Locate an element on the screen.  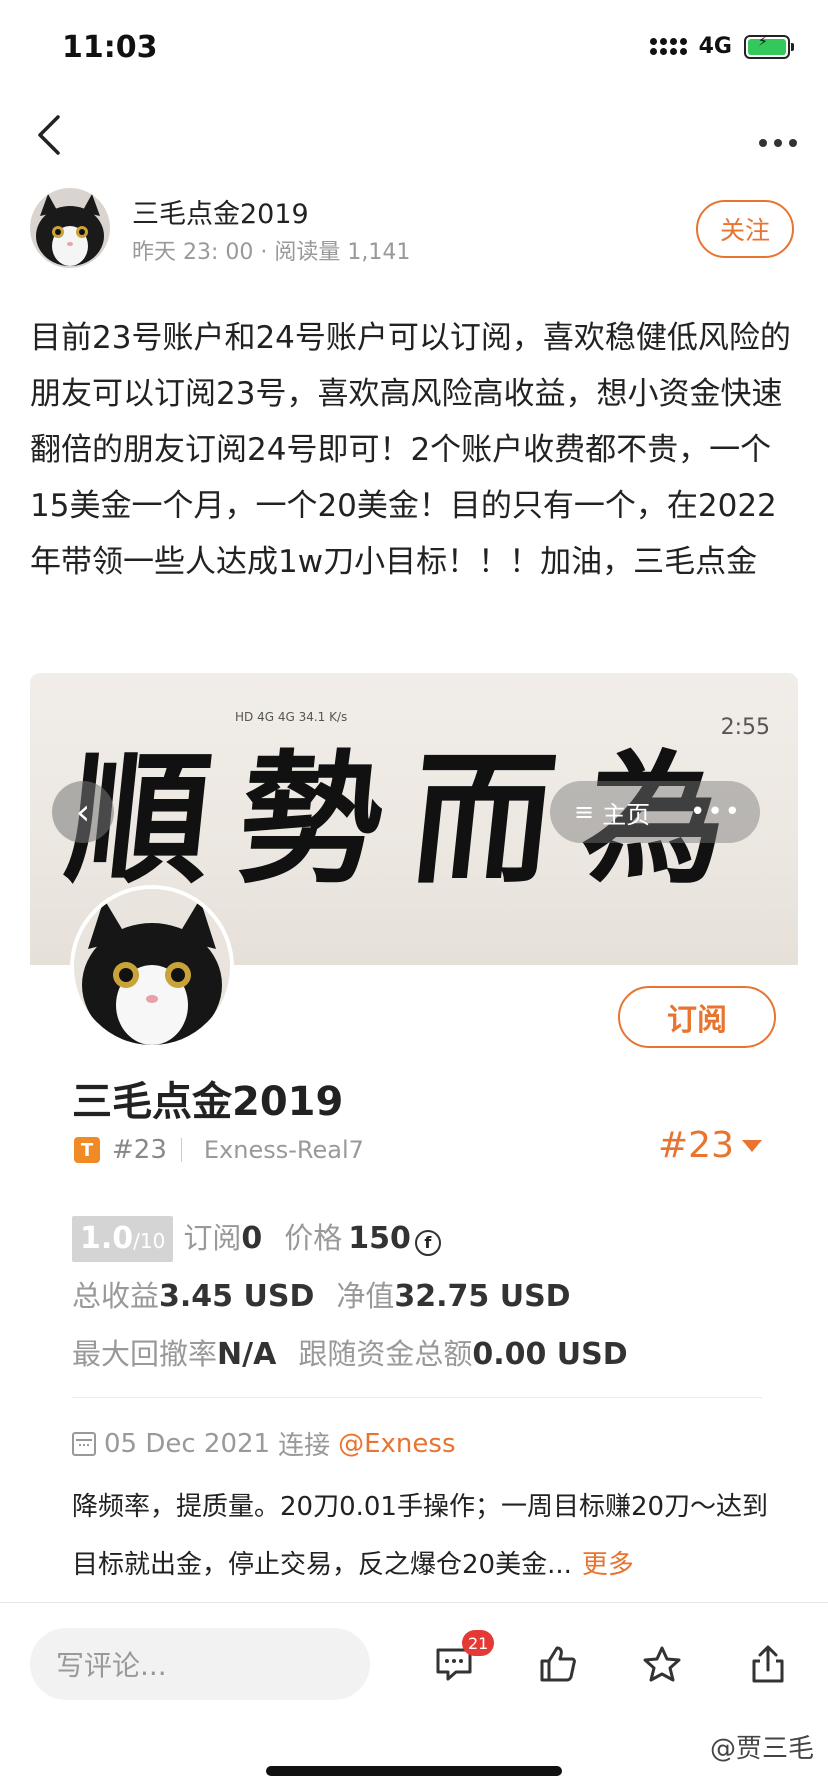
follow-button: 关注 is located at coordinates (745, 229).